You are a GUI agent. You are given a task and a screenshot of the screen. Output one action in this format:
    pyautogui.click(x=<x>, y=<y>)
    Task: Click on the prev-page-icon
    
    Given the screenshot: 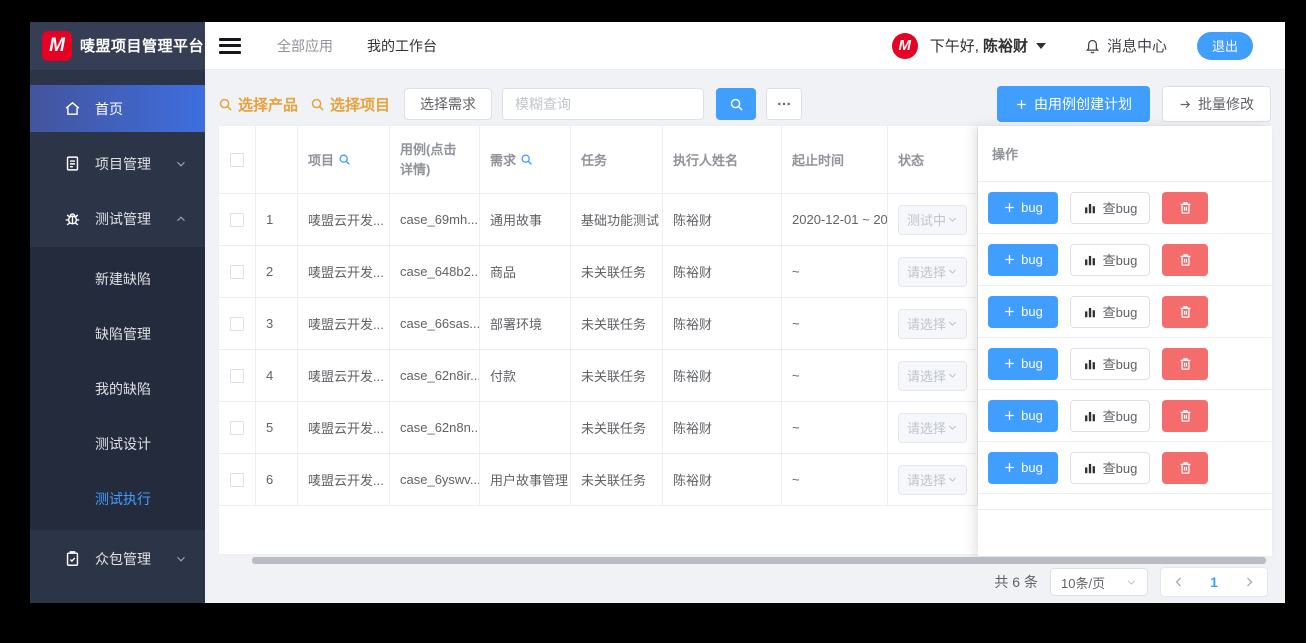 What is the action you would take?
    pyautogui.click(x=1179, y=582)
    